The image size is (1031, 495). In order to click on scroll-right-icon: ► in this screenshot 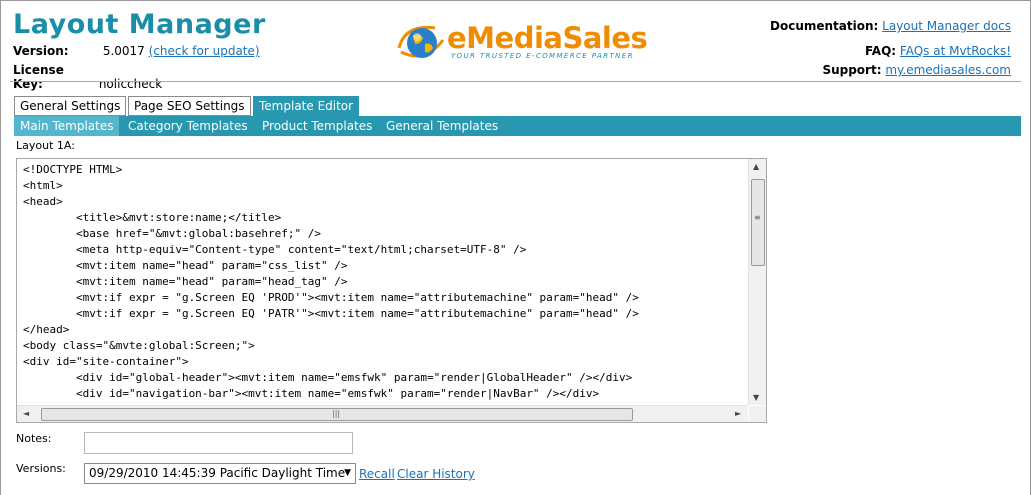, I will do `click(738, 413)`.